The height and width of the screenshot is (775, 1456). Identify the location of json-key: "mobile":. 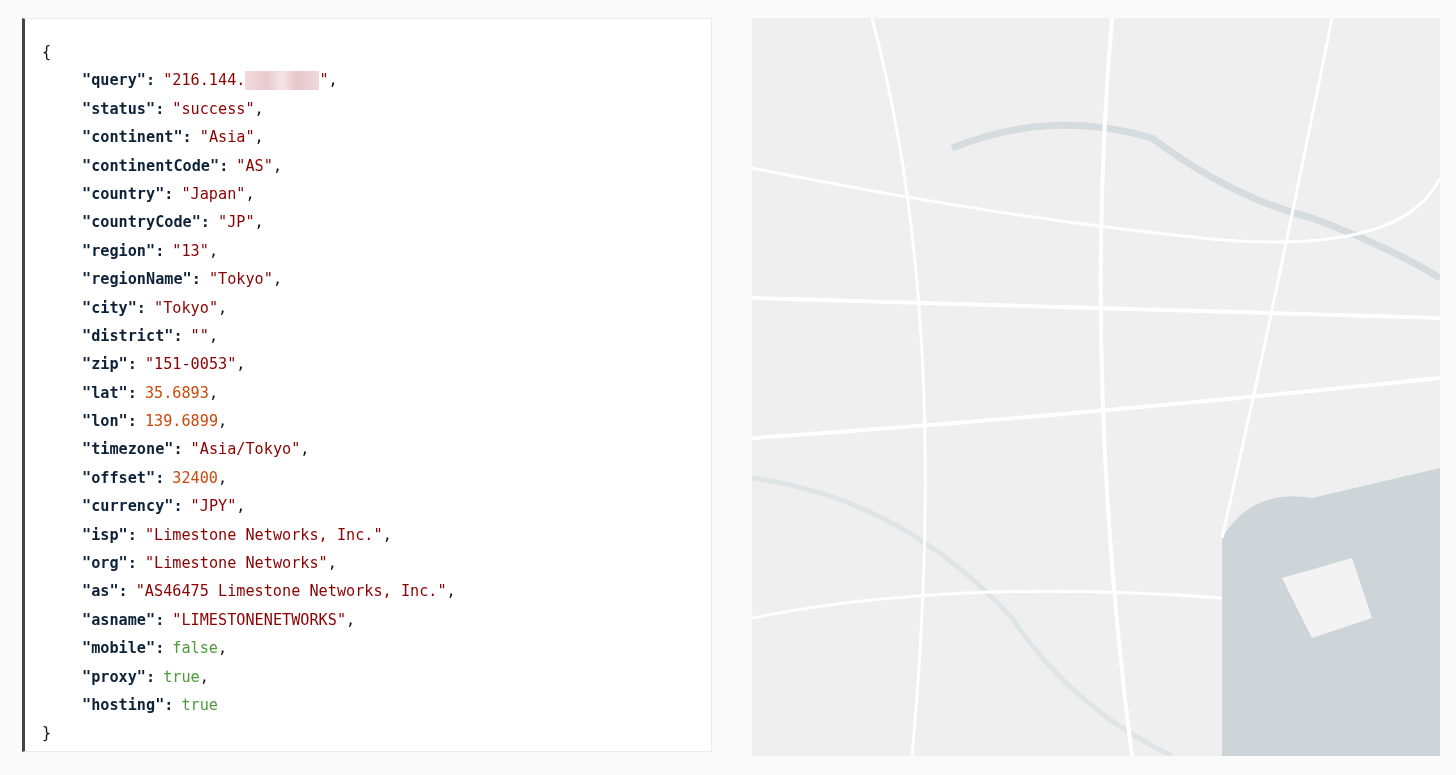
(123, 648).